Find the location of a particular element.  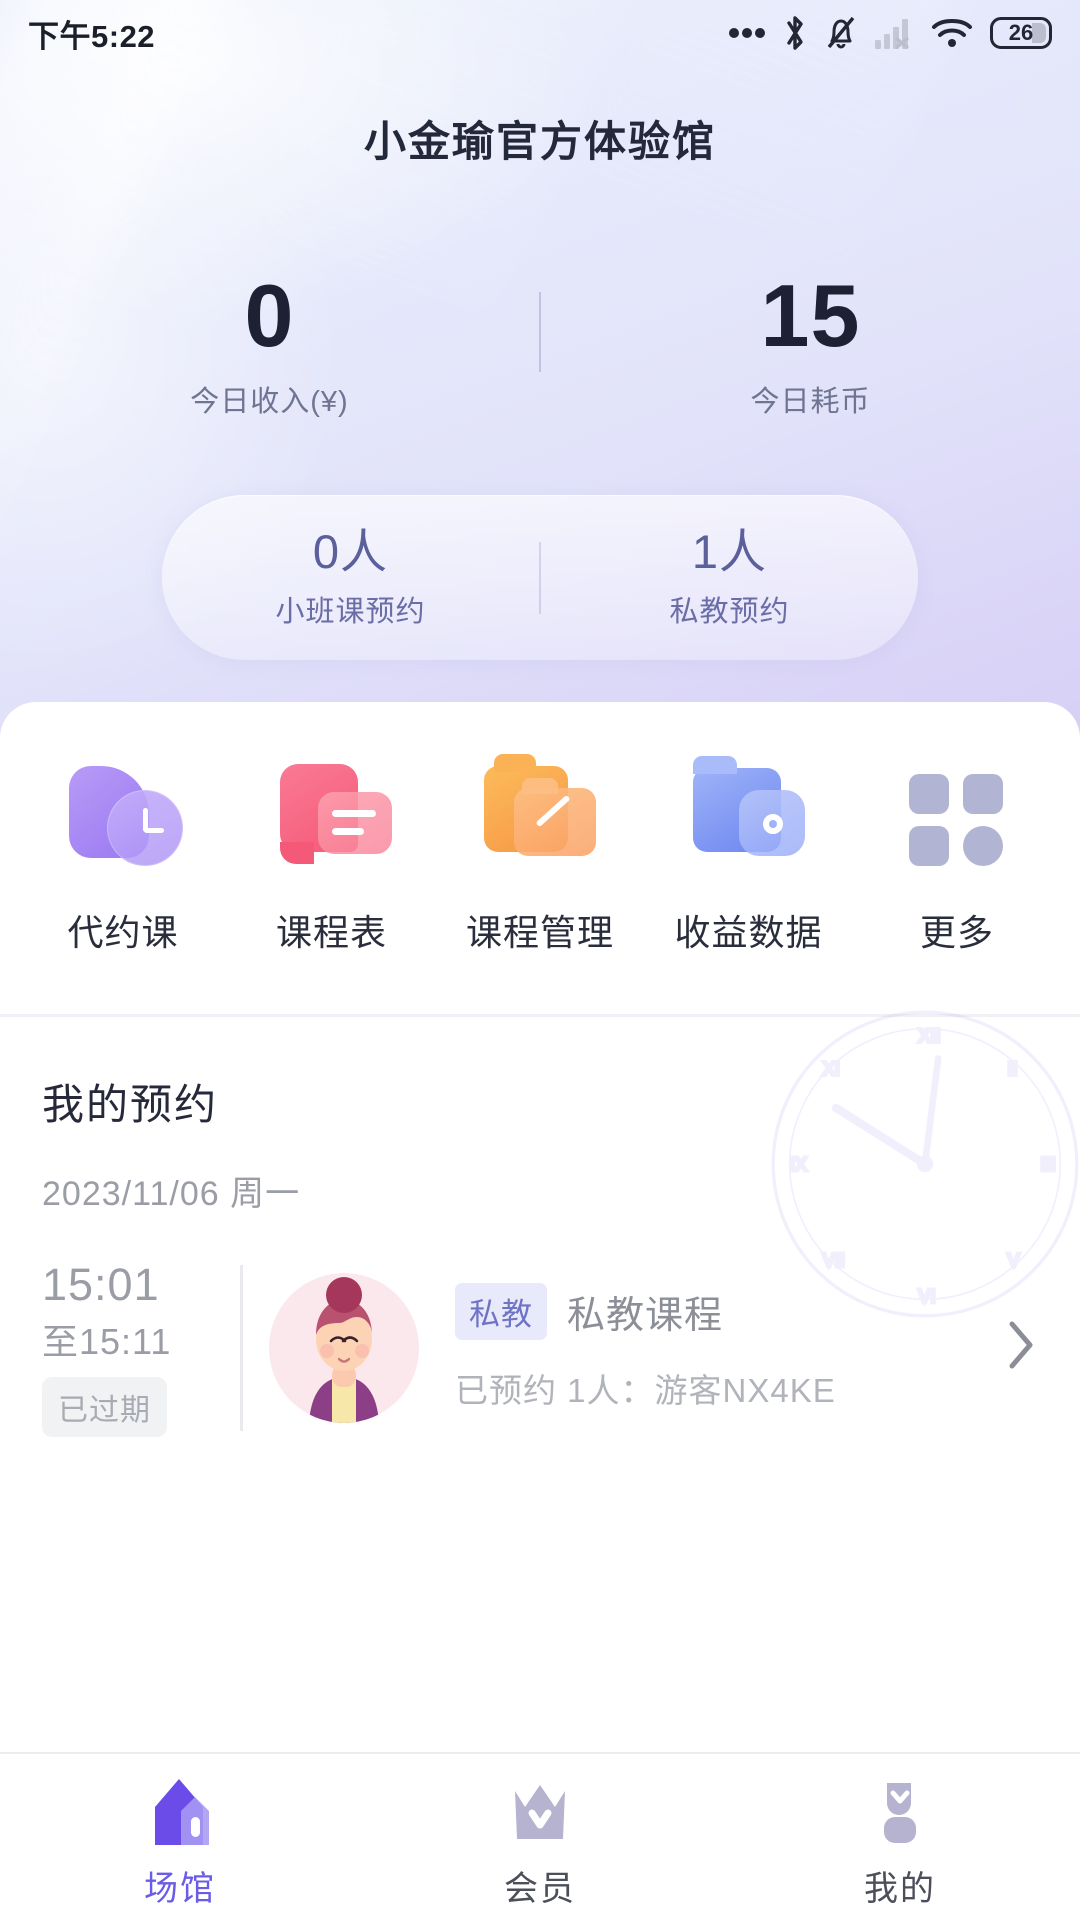

person-profile-icon is located at coordinates (900, 1810).